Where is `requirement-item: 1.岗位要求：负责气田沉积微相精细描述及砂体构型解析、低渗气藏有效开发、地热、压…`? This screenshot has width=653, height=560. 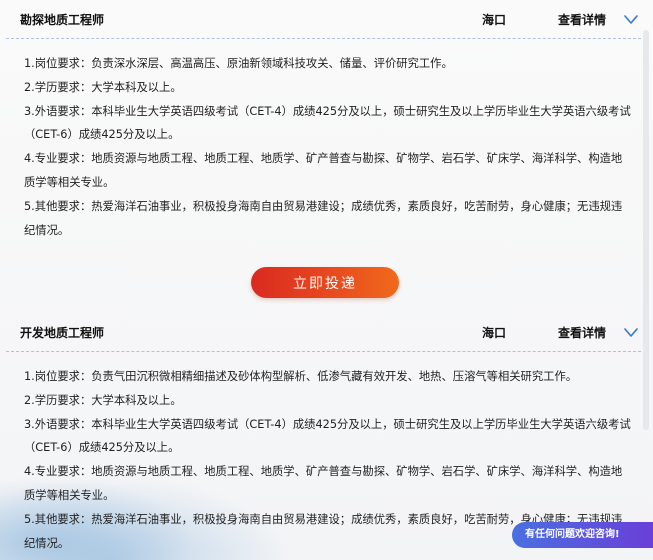
requirement-item: 1.岗位要求：负责气田沉积微相精细描述及砂体构型解析、低渗气藏有效开发、地热、压… is located at coordinates (301, 376).